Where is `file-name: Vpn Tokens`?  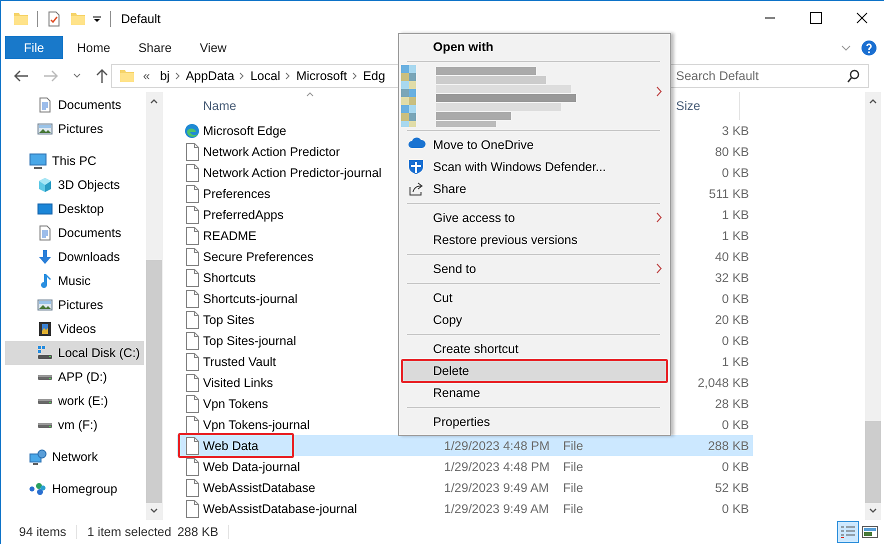
file-name: Vpn Tokens is located at coordinates (235, 403).